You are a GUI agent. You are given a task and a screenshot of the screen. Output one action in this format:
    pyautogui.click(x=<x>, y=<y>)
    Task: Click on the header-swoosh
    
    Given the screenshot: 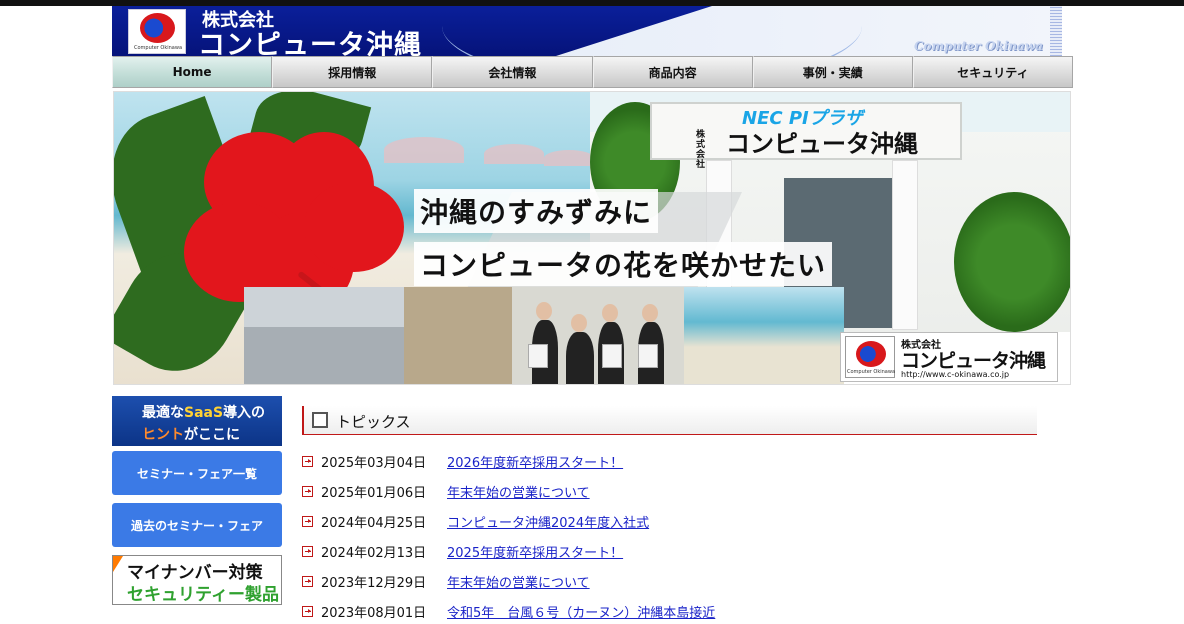 What is the action you would take?
    pyautogui.click(x=652, y=31)
    